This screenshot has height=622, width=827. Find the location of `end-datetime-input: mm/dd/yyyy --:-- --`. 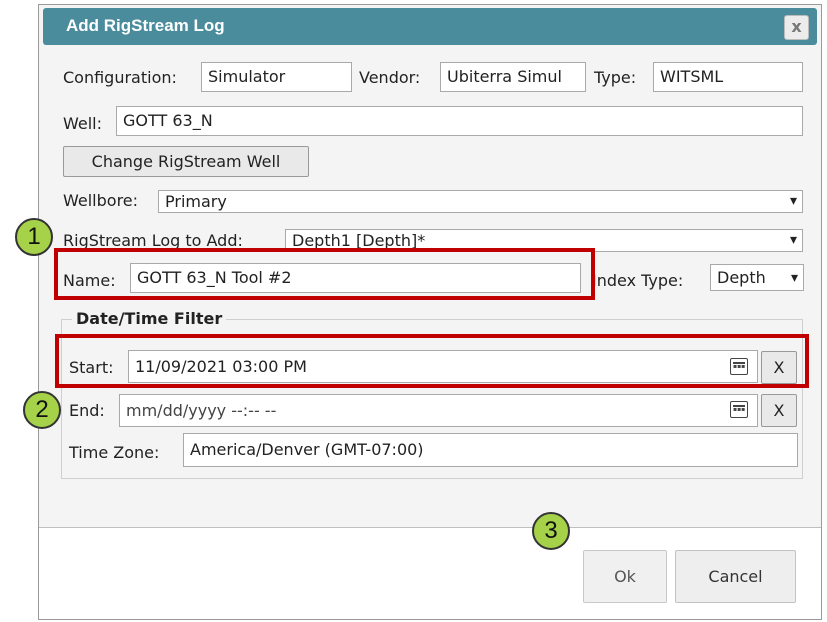

end-datetime-input: mm/dd/yyyy --:-- -- is located at coordinates (438, 410).